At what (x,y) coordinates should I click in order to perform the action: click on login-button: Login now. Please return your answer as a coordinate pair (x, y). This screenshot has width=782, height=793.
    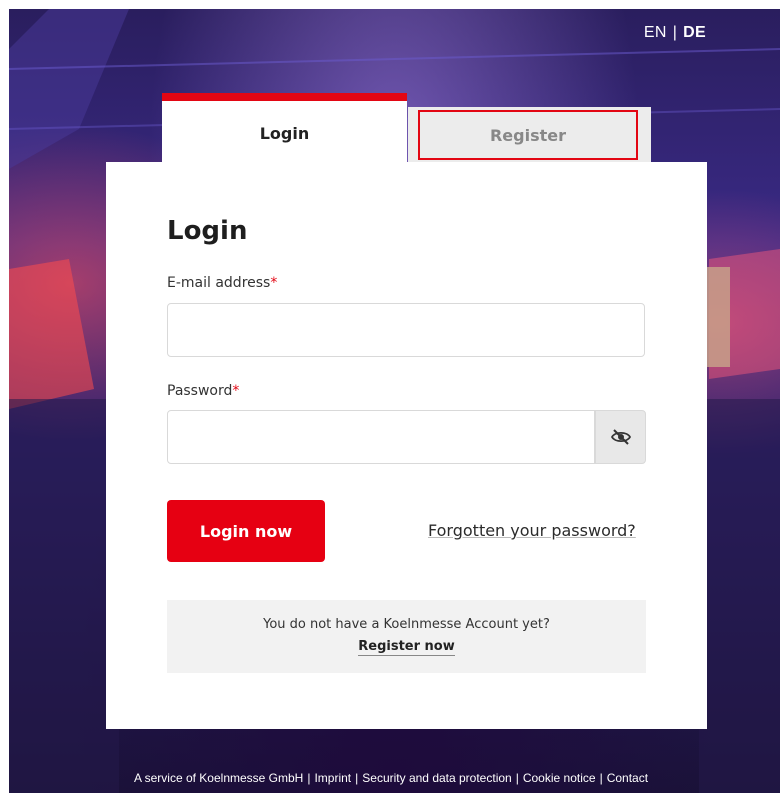
    Looking at the image, I should click on (246, 531).